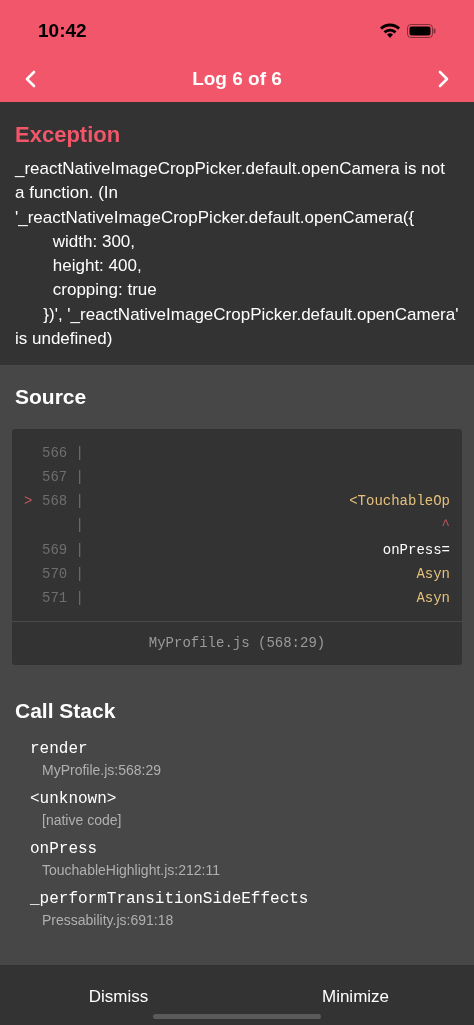 This screenshot has width=474, height=1025. Describe the element at coordinates (63, 502) in the screenshot. I see `line-number: 568 |` at that location.